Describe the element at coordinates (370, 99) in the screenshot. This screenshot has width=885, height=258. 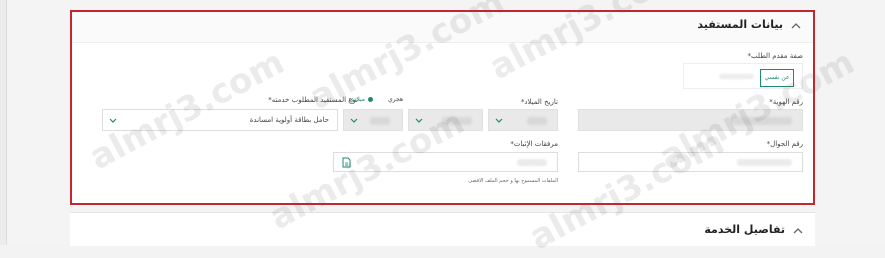
I see `radio-selected-dot` at that location.